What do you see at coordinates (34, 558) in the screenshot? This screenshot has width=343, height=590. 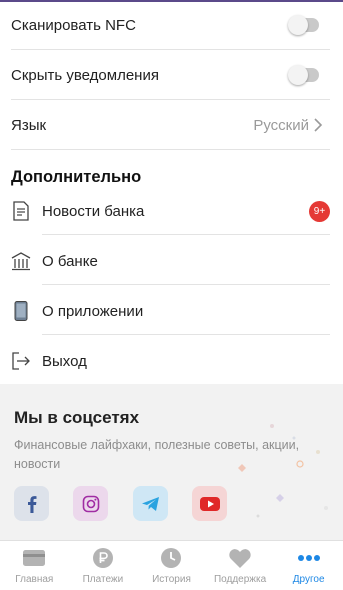 I see `card-icon` at bounding box center [34, 558].